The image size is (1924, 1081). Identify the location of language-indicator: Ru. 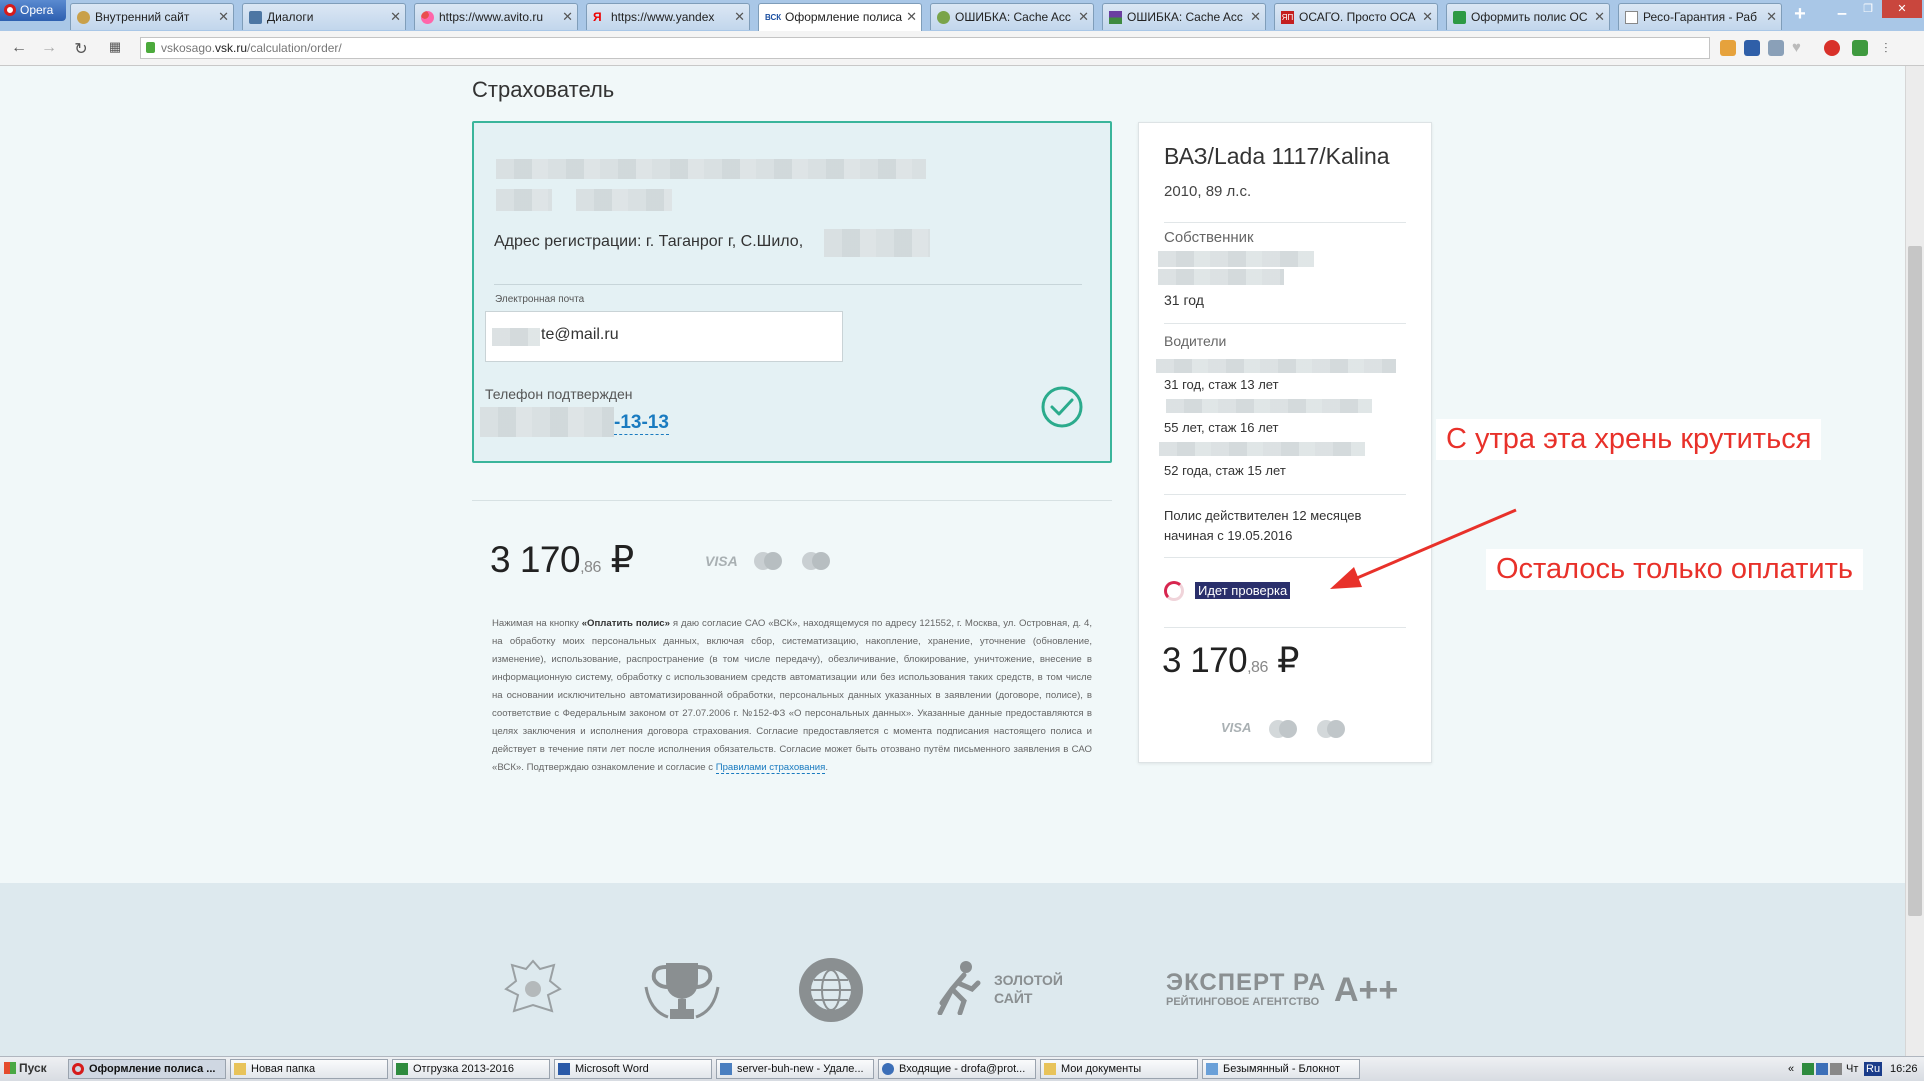
(1873, 1069).